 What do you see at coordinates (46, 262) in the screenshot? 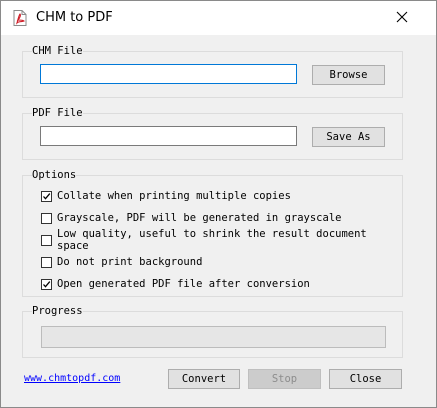
I see `no-background-checkbox` at bounding box center [46, 262].